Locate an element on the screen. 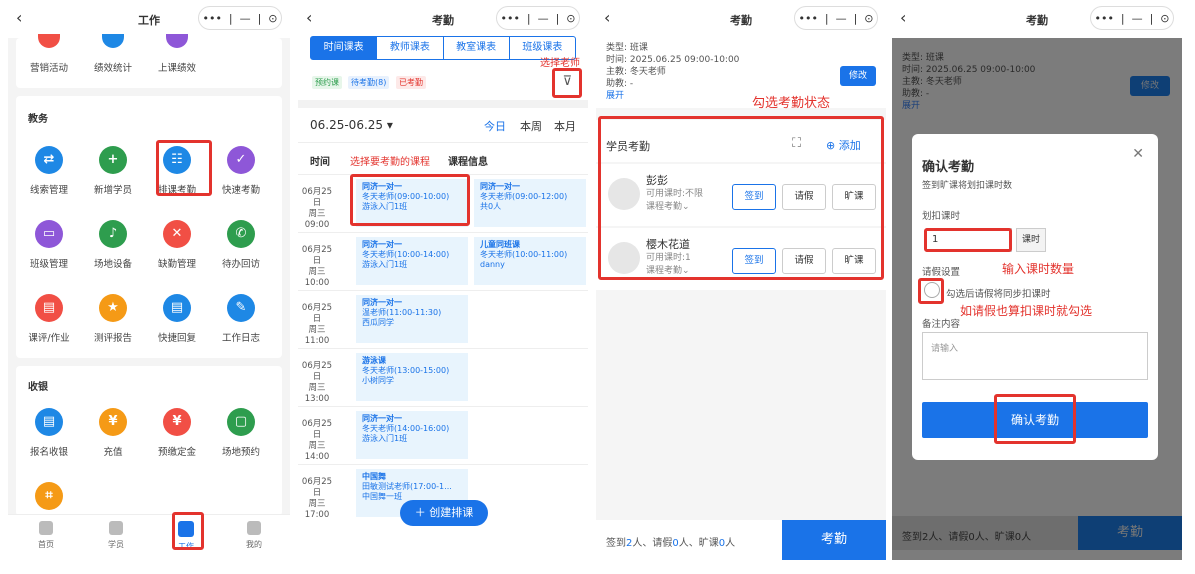 The width and height of the screenshot is (1195, 574). grid-item: ⇄ 线索管理 is located at coordinates (49, 171).